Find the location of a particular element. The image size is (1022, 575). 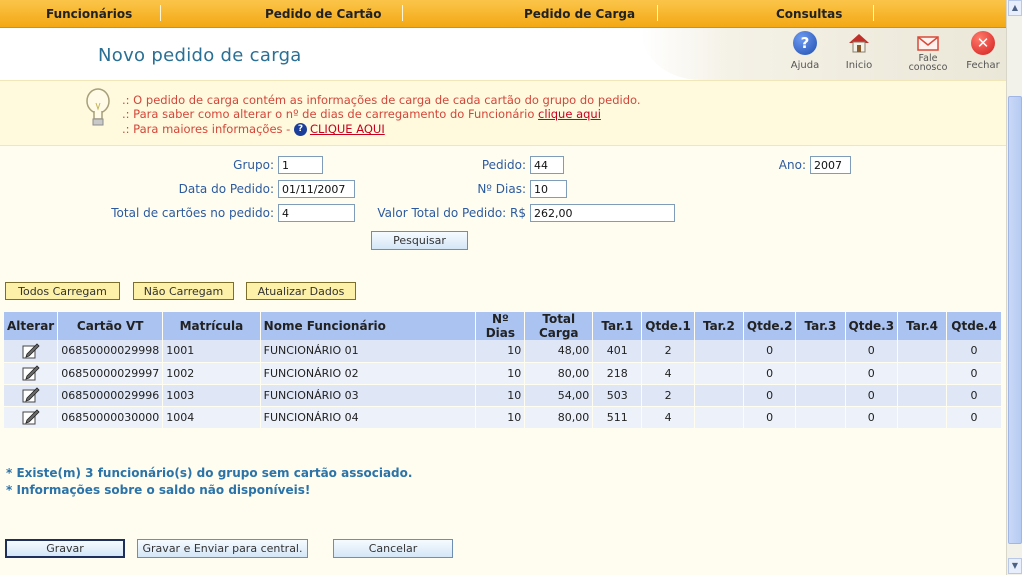

home-button: Inicio is located at coordinates (859, 51).